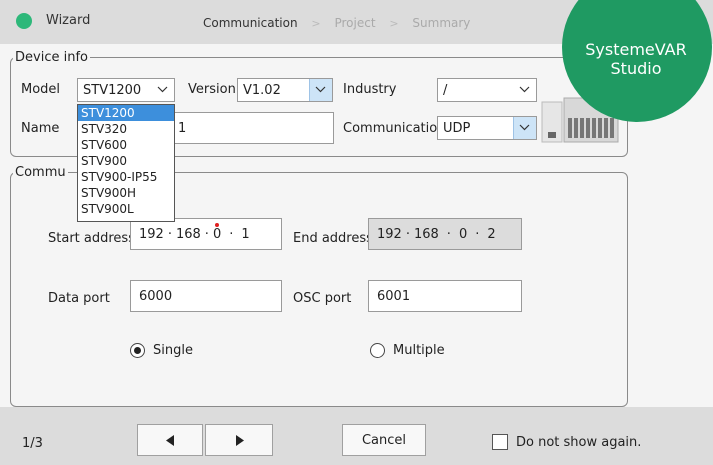 This screenshot has width=713, height=465. What do you see at coordinates (137, 350) in the screenshot?
I see `radio-selected-icon` at bounding box center [137, 350].